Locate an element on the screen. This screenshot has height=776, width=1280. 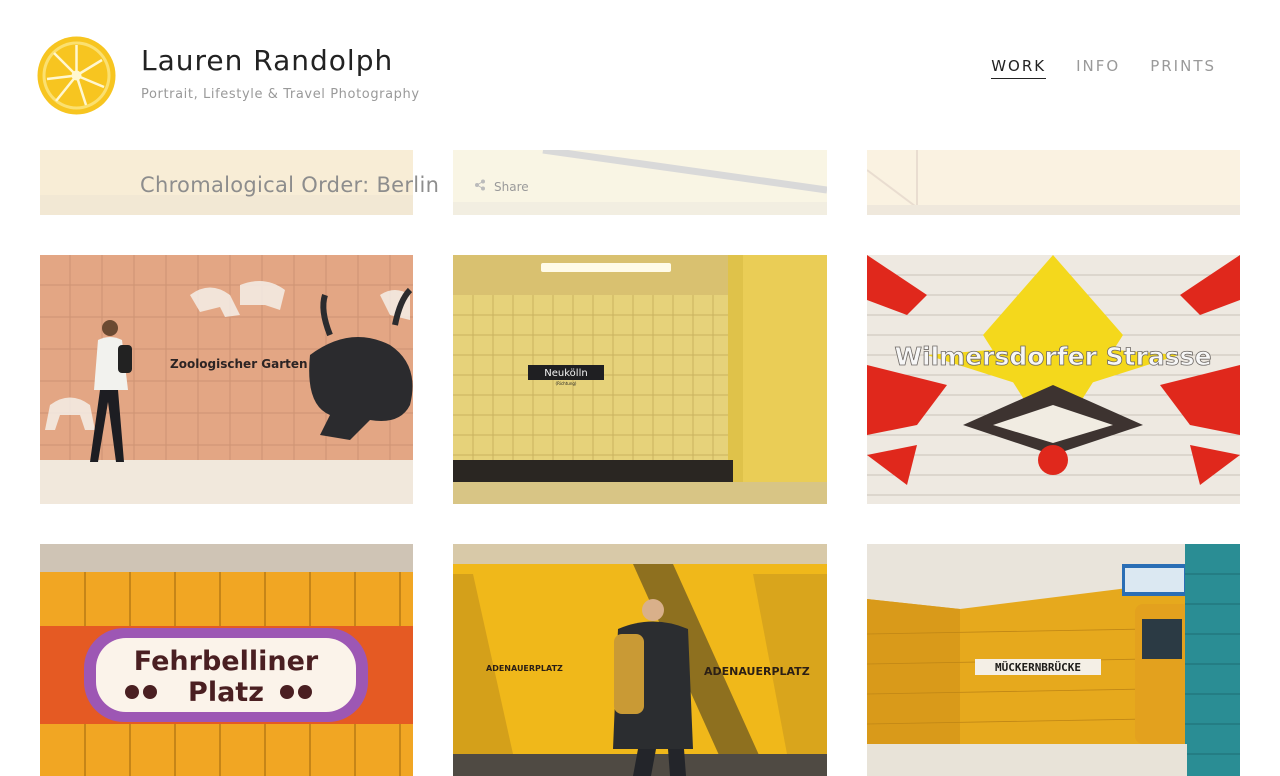
sign-adenauerplatz-left: ADENAUERPLATZ is located at coordinates (524, 668).